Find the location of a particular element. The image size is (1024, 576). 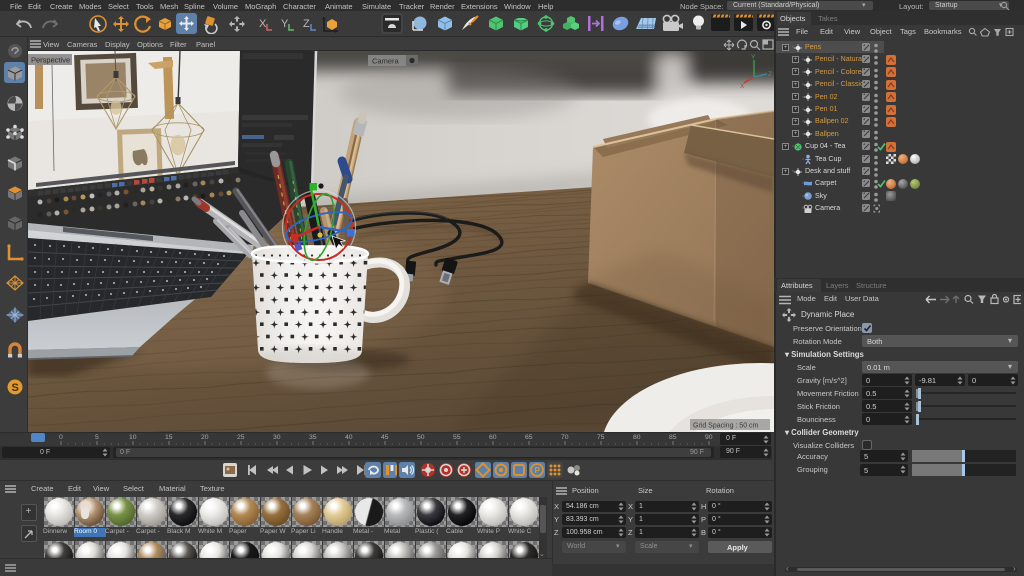

svg-text: P is located at coordinates (538, 470).